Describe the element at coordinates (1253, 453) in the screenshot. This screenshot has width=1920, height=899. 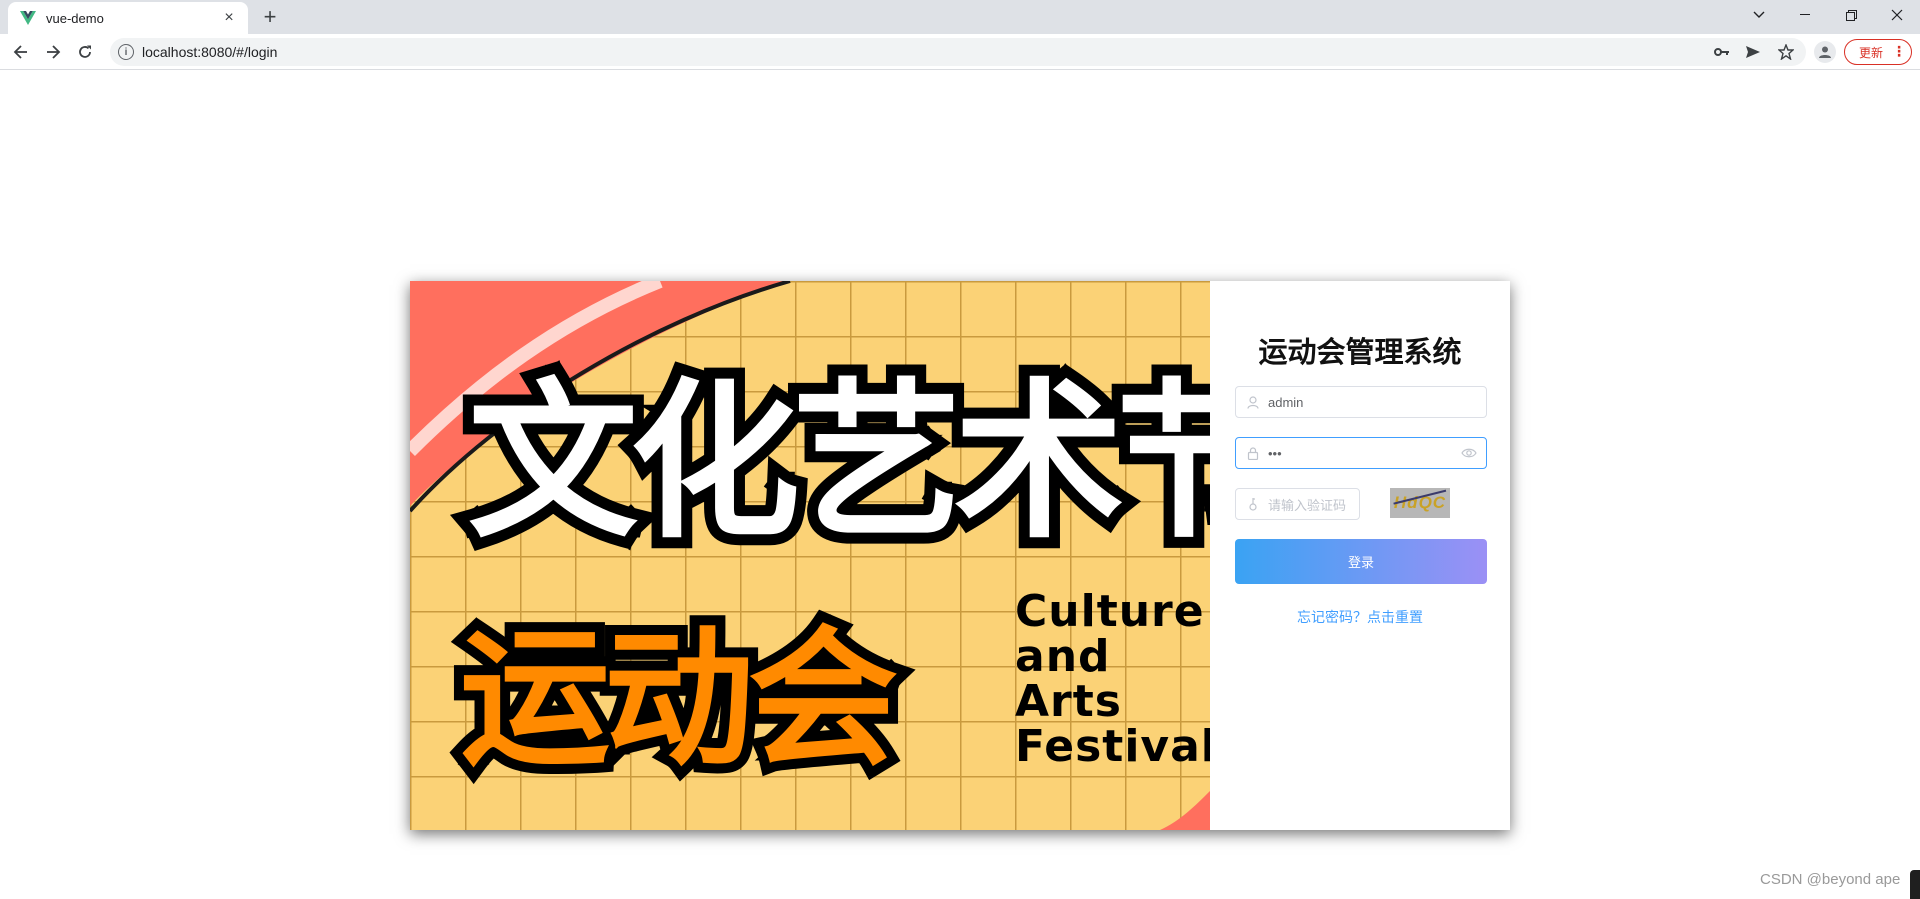
I see `lock-icon` at that location.